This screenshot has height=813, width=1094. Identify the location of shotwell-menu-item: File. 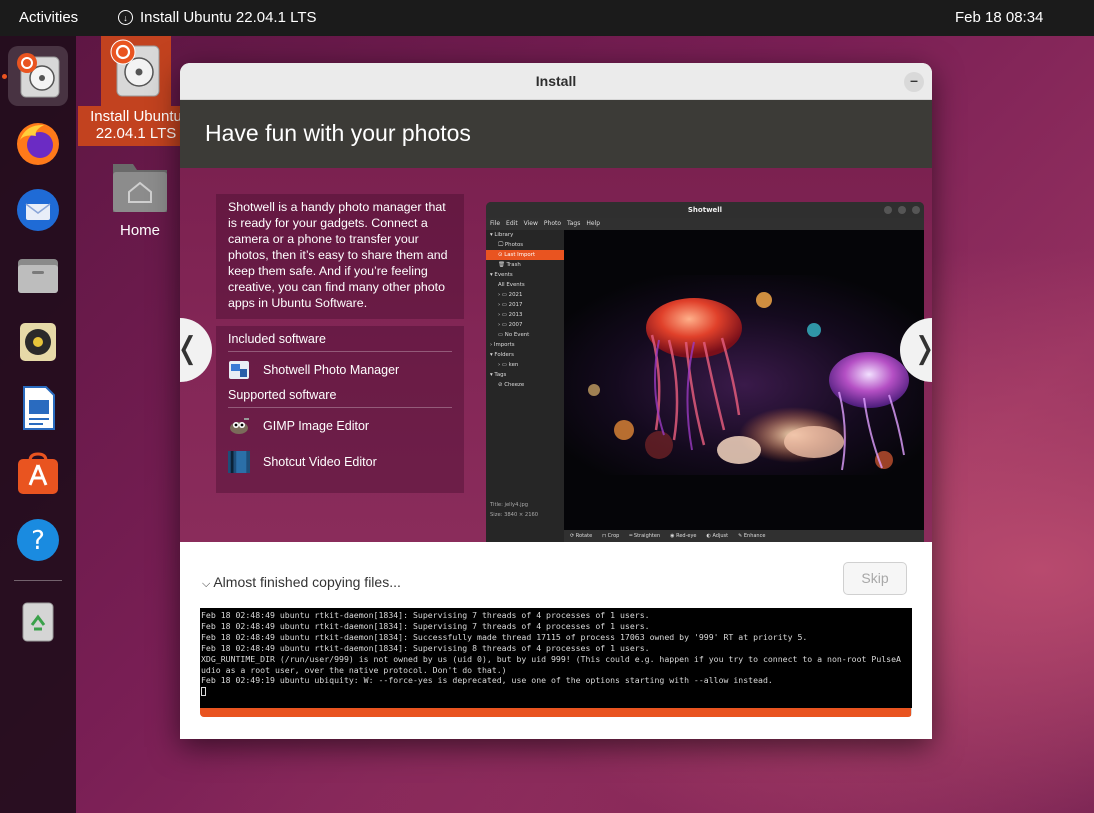
(495, 223).